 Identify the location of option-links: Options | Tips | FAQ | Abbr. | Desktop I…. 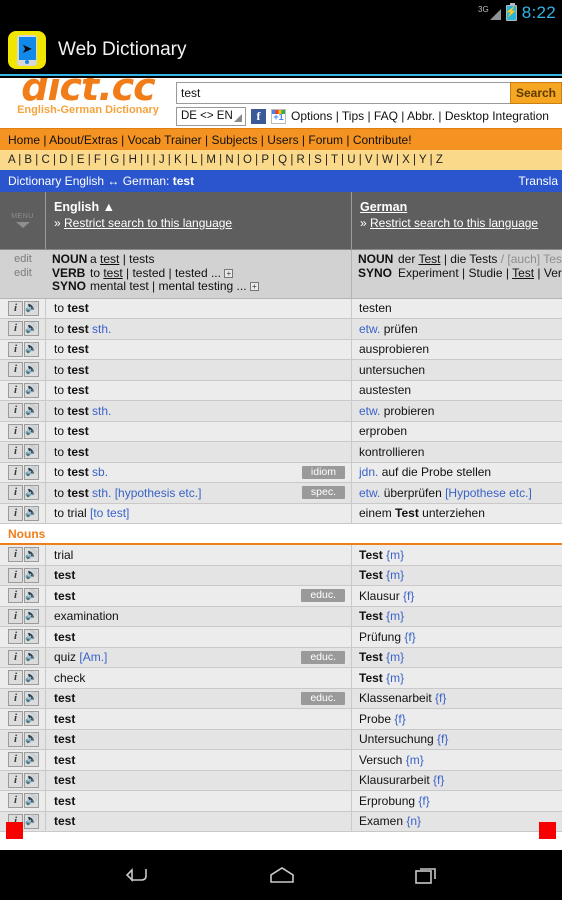
(420, 116).